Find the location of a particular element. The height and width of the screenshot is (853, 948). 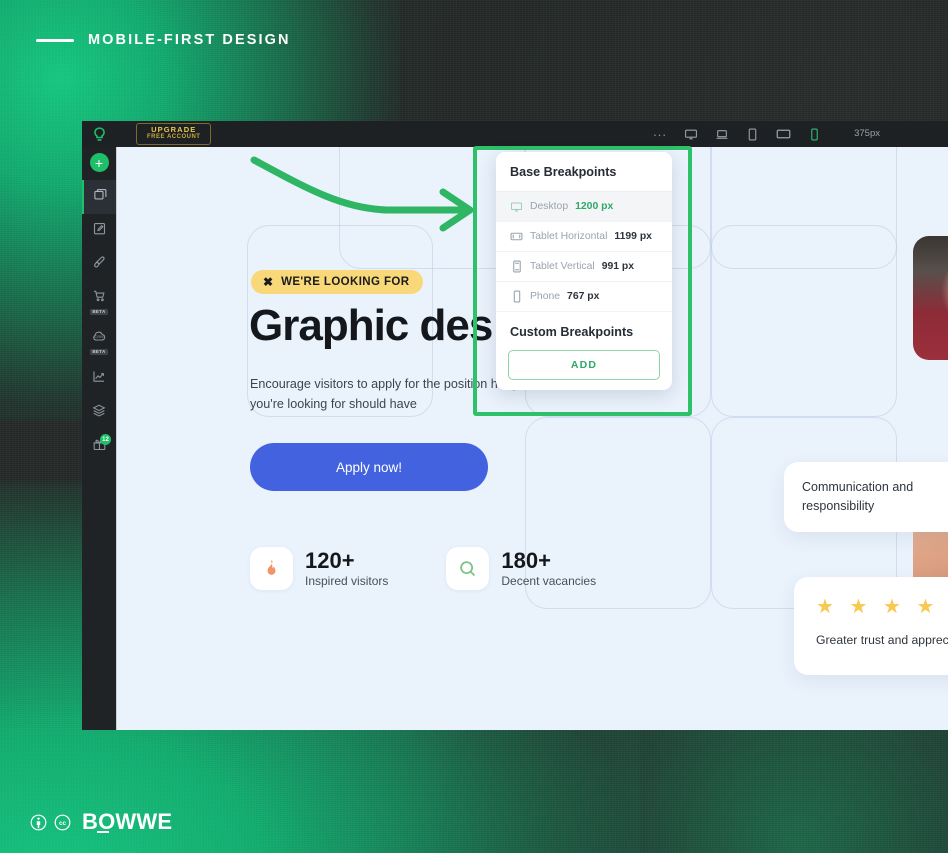

breakpoint-label: Tablet Horizontal is located at coordinates (569, 236).